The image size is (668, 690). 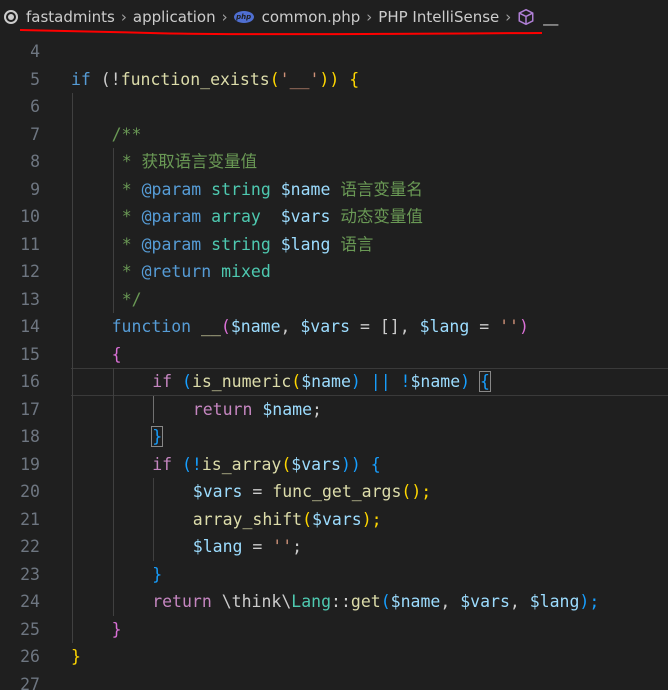 What do you see at coordinates (334, 162) in the screenshot?
I see `code-line: 8 * 获取语言变量值` at bounding box center [334, 162].